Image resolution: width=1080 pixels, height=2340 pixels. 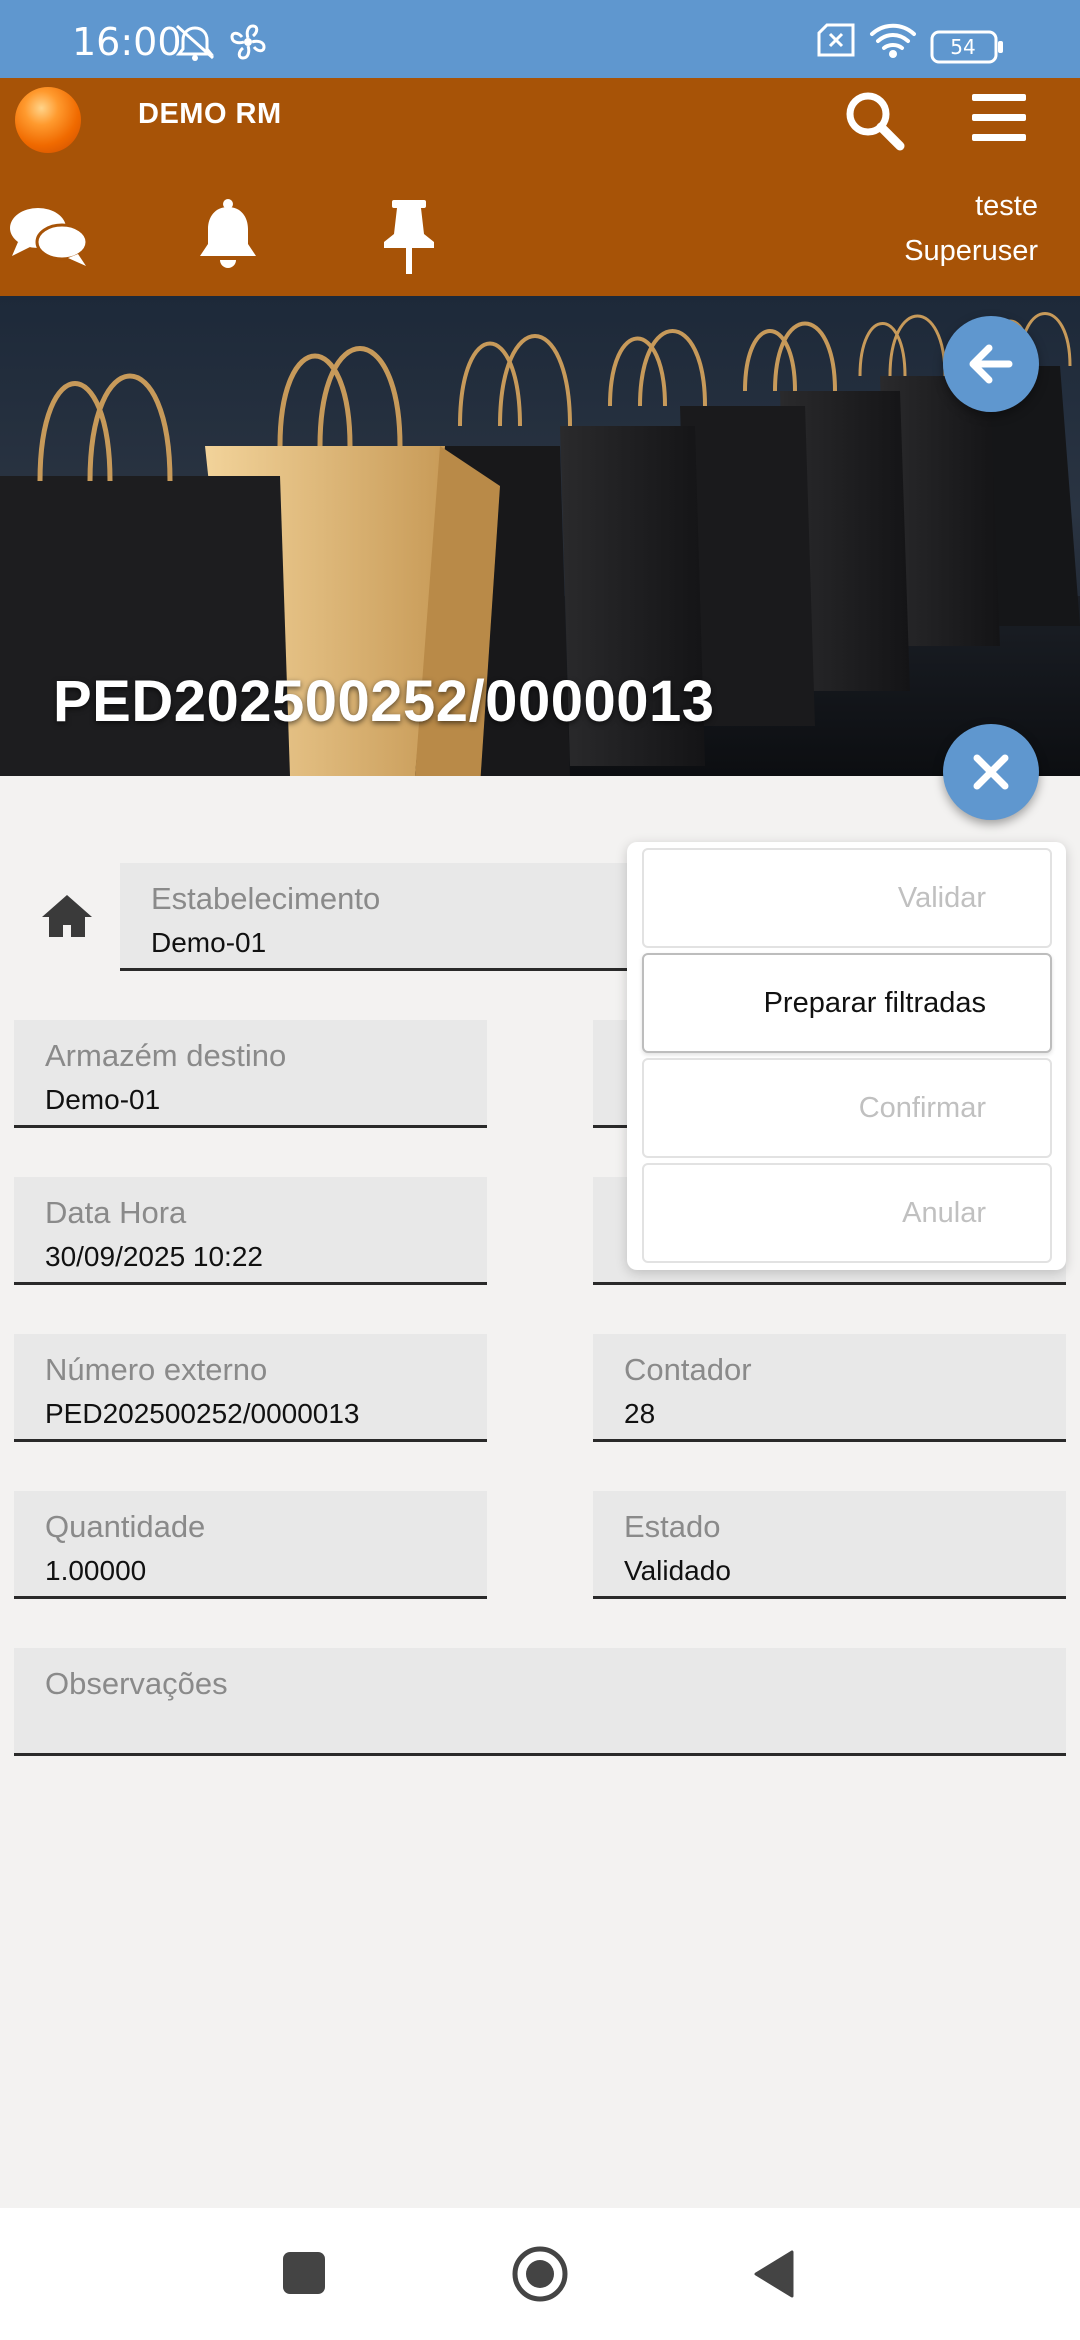 I want to click on back-button, so click(x=991, y=364).